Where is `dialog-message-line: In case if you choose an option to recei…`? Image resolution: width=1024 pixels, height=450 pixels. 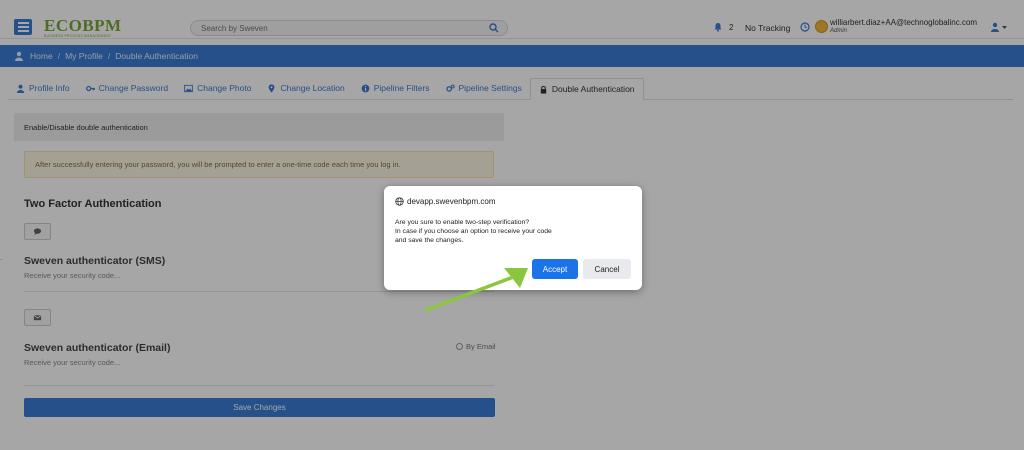 dialog-message-line: In case if you choose an option to recei… is located at coordinates (473, 231).